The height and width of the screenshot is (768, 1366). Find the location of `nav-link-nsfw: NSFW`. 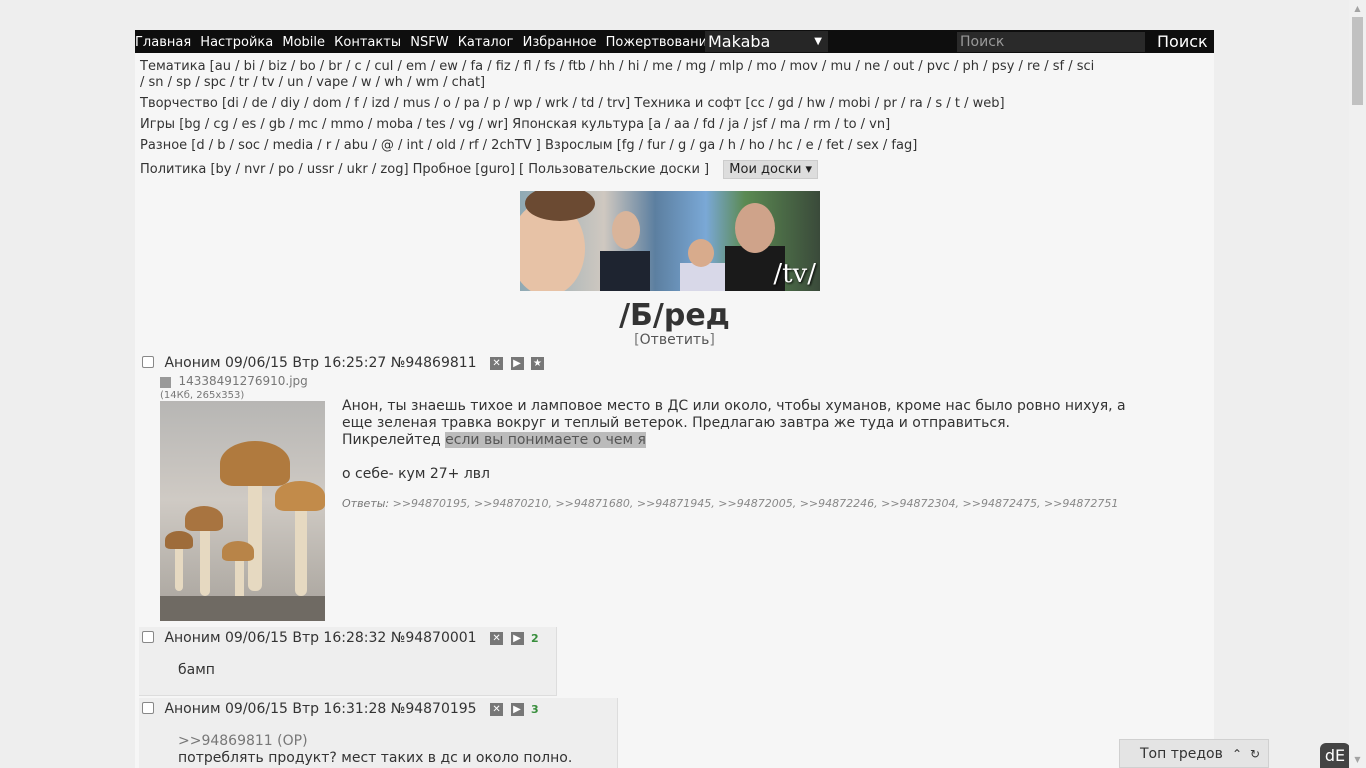

nav-link-nsfw: NSFW is located at coordinates (429, 42).